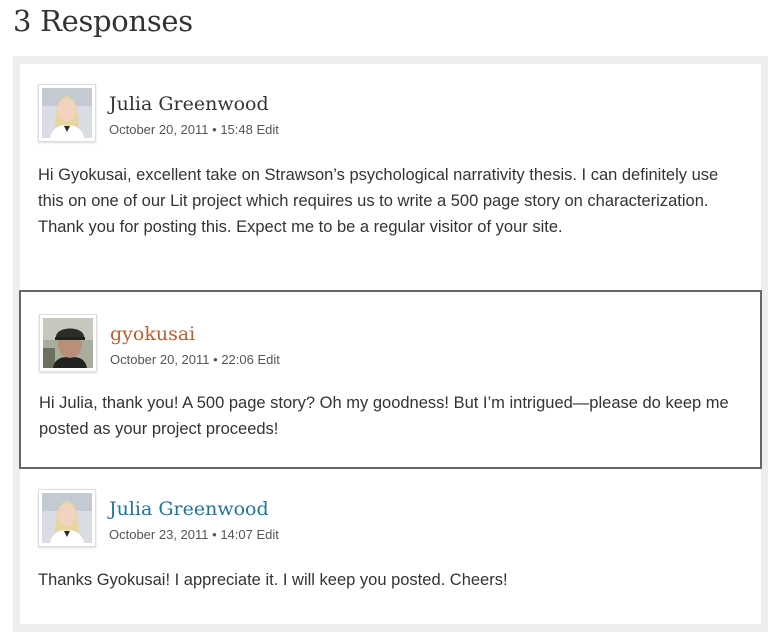  What do you see at coordinates (159, 534) in the screenshot?
I see `comment-date-link: October 23, 2011` at bounding box center [159, 534].